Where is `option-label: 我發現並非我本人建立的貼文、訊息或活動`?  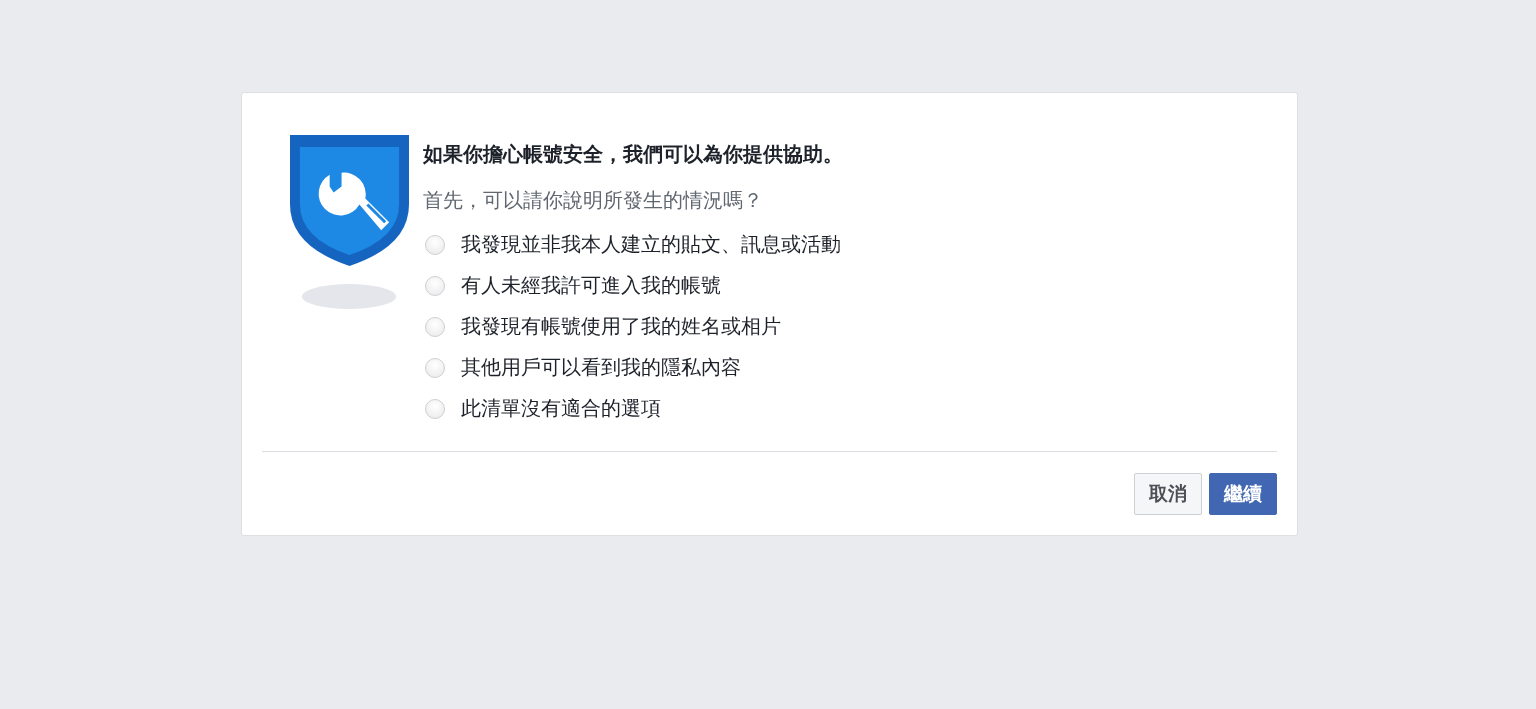 option-label: 我發現並非我本人建立的貼文、訊息或活動 is located at coordinates (650, 244).